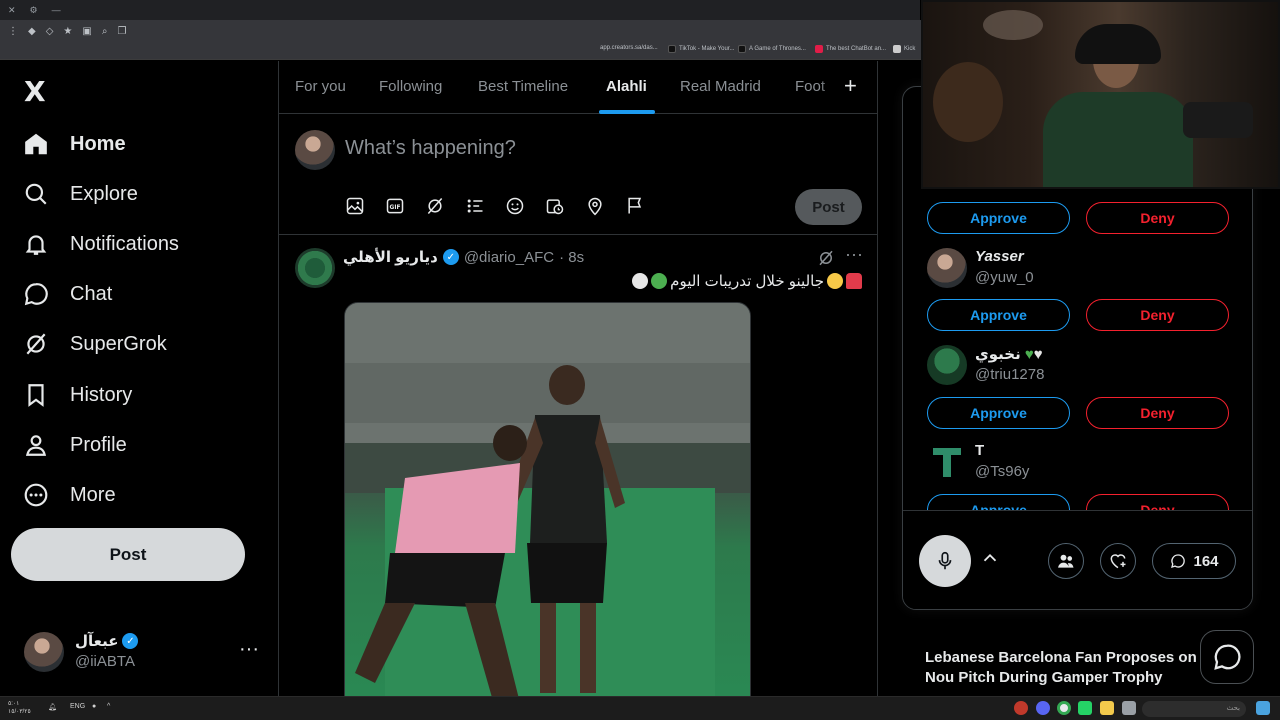 The height and width of the screenshot is (720, 1280). What do you see at coordinates (56, 10) in the screenshot?
I see `minimize-icon: —` at bounding box center [56, 10].